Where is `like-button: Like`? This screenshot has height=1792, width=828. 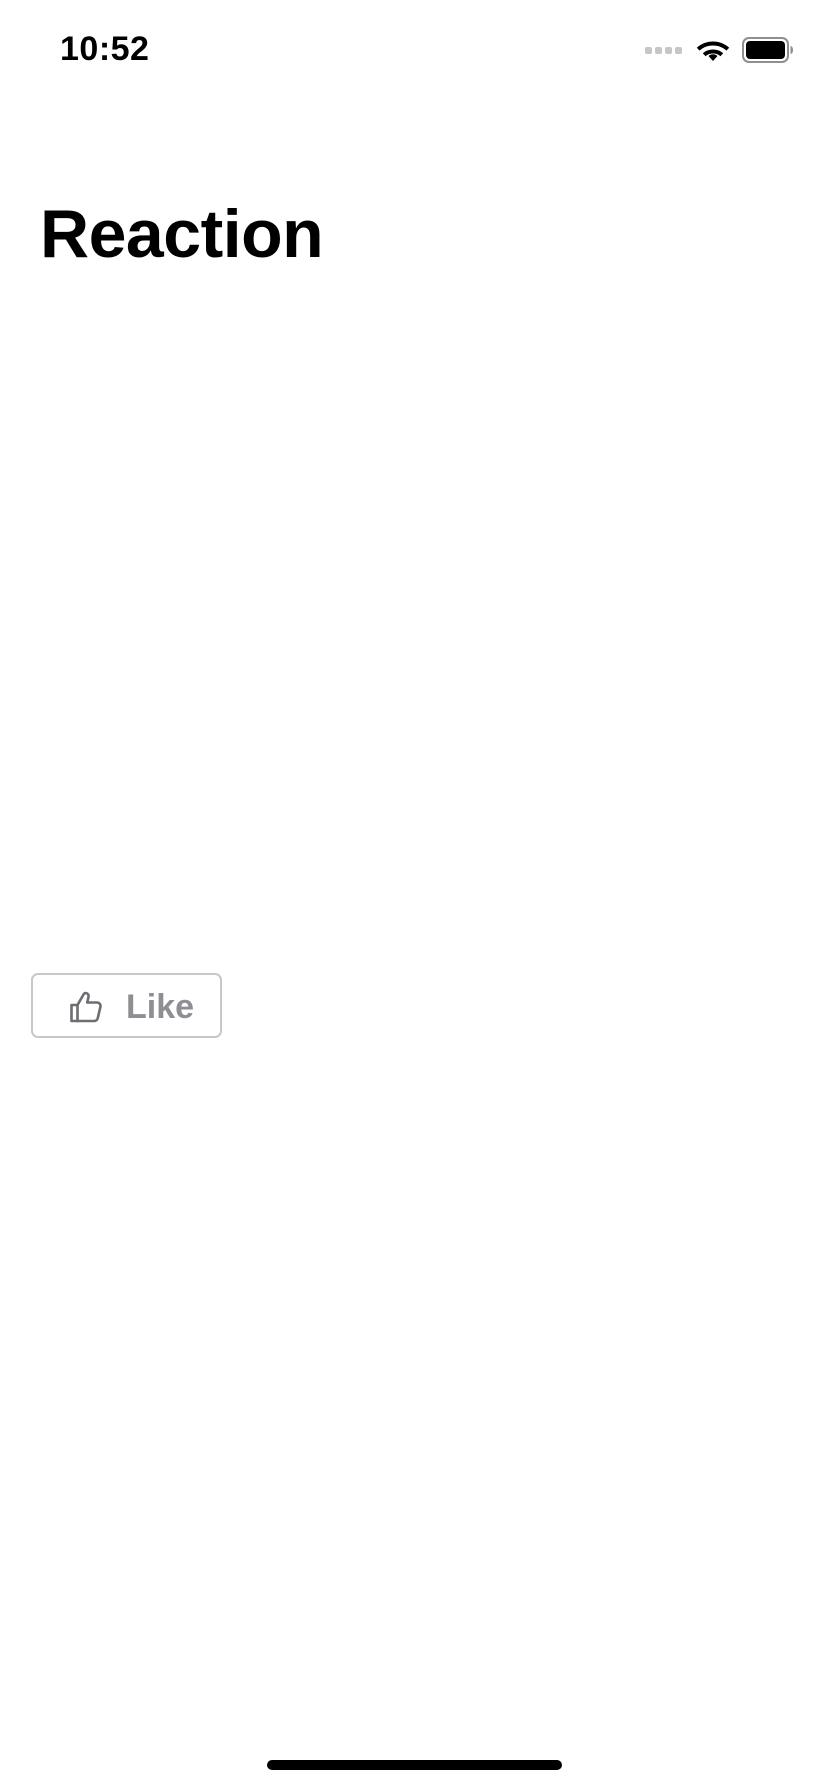
like-button: Like is located at coordinates (126, 1005).